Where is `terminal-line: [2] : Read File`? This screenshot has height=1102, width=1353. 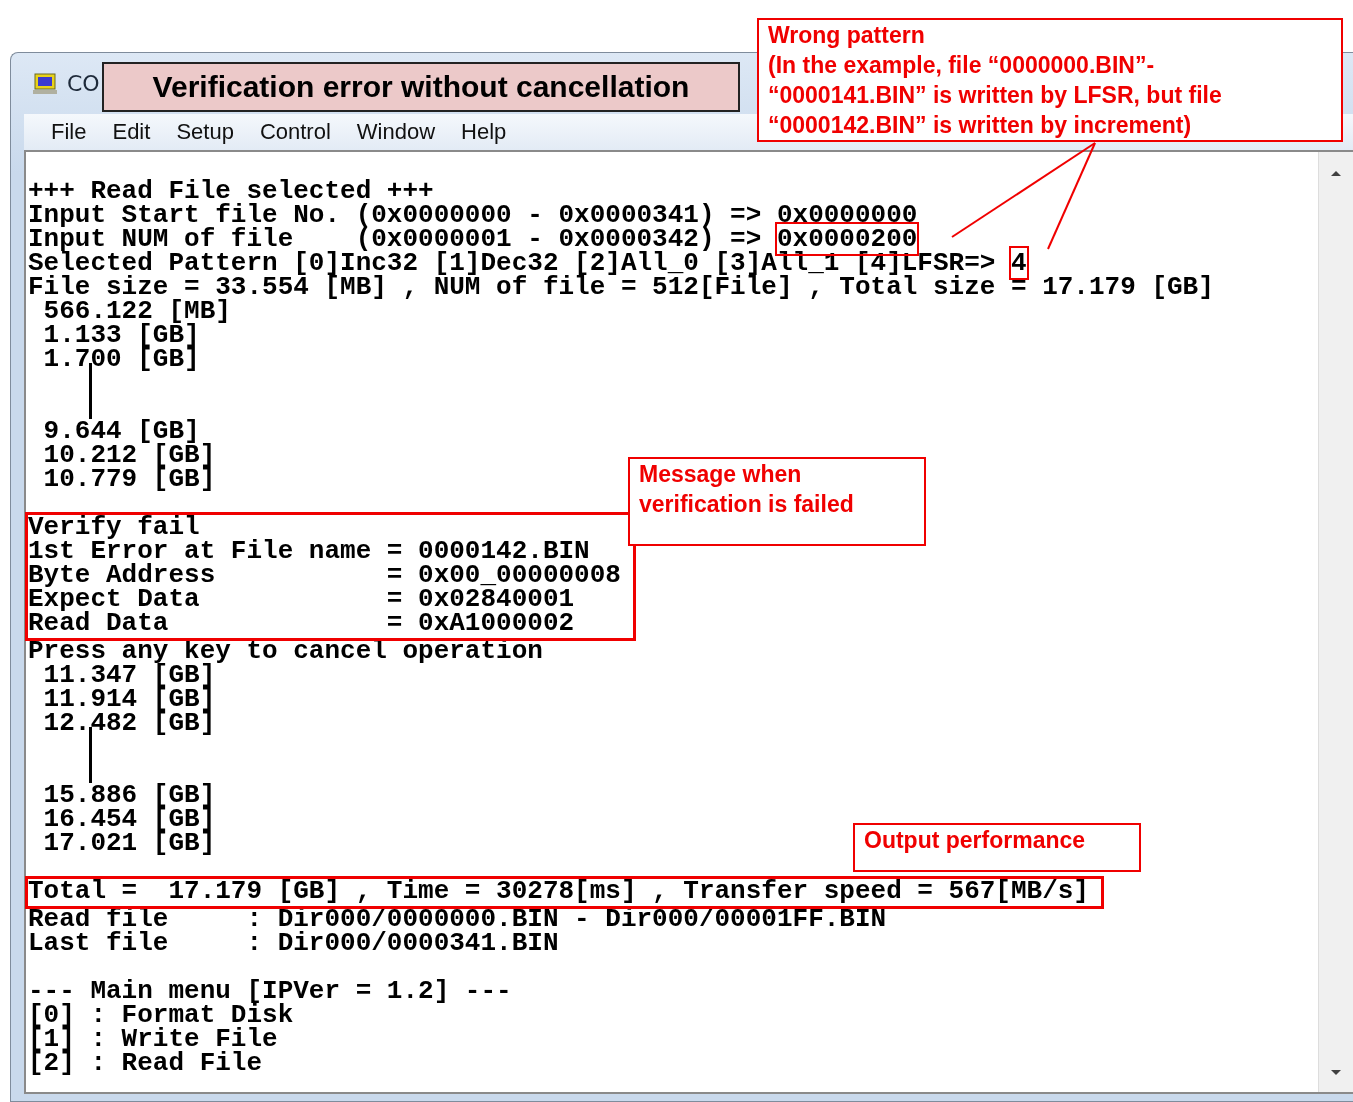 terminal-line: [2] : Read File is located at coordinates (145, 1063).